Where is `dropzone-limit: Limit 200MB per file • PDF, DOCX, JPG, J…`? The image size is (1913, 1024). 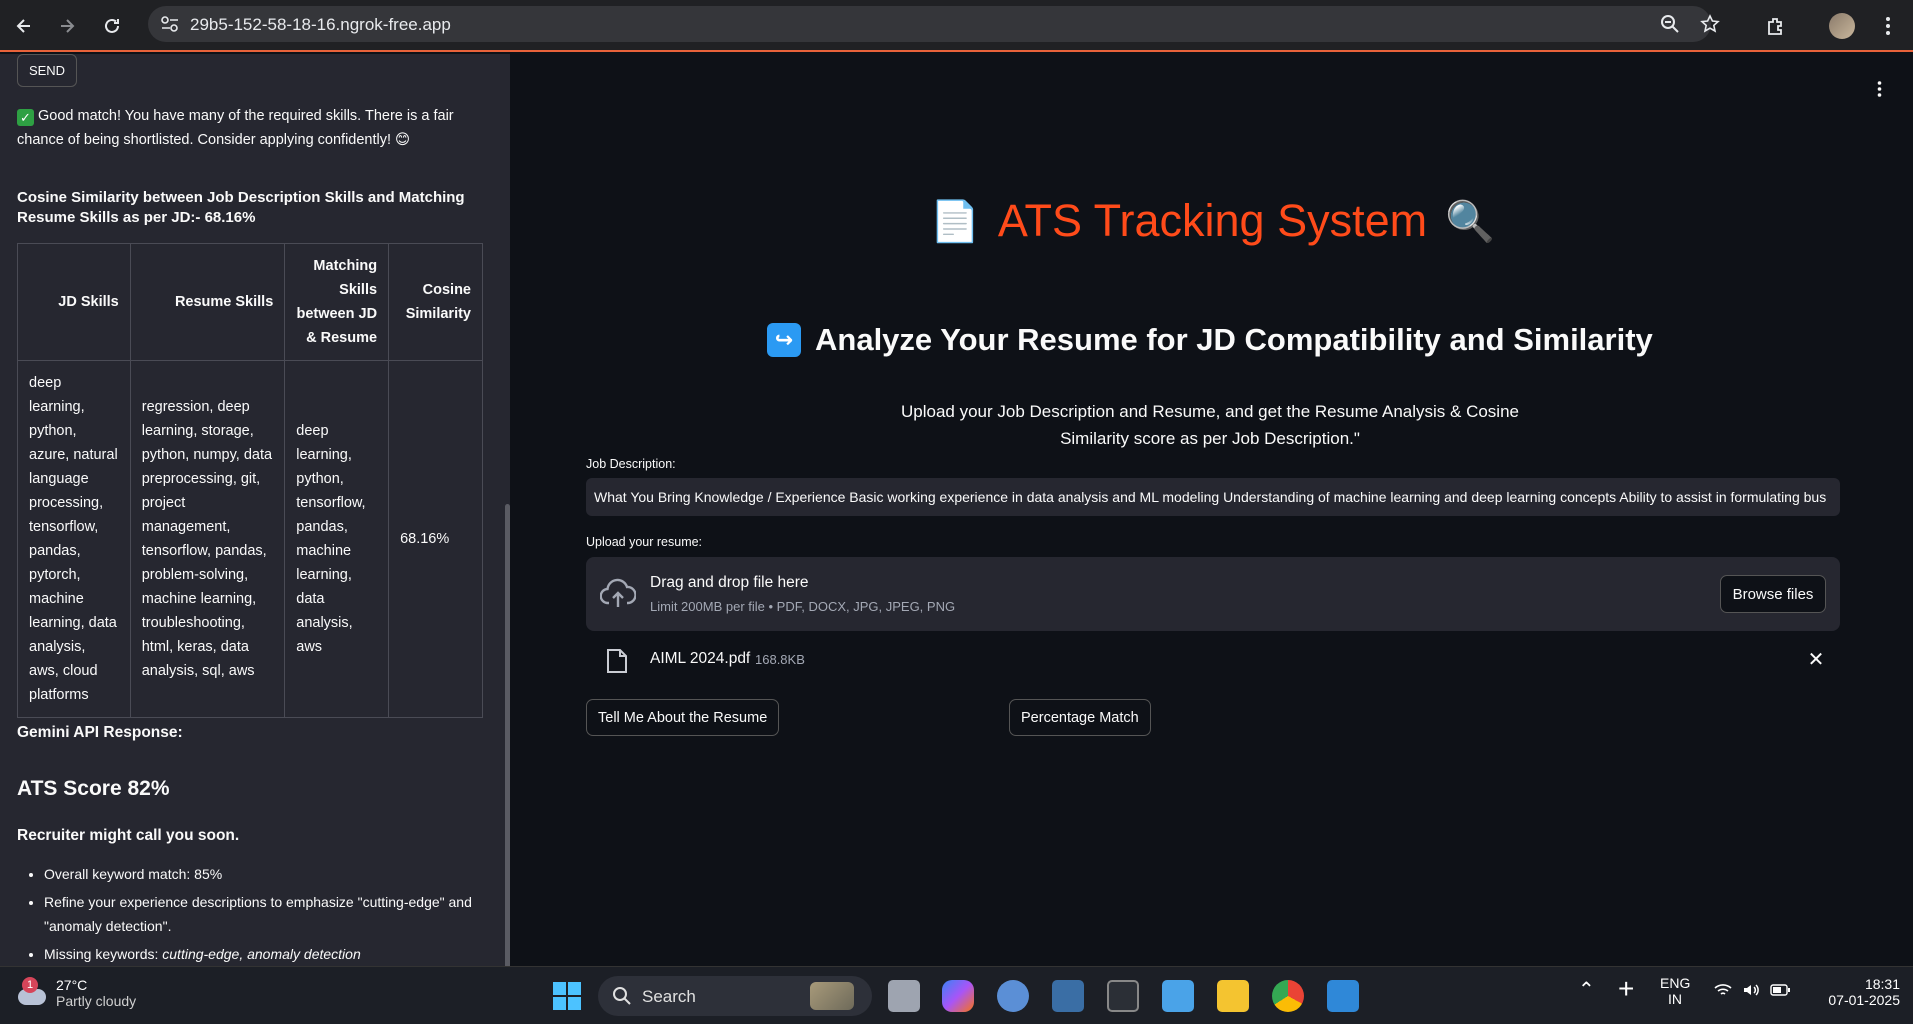
dropzone-limit: Limit 200MB per file • PDF, DOCX, JPG, J… is located at coordinates (803, 606).